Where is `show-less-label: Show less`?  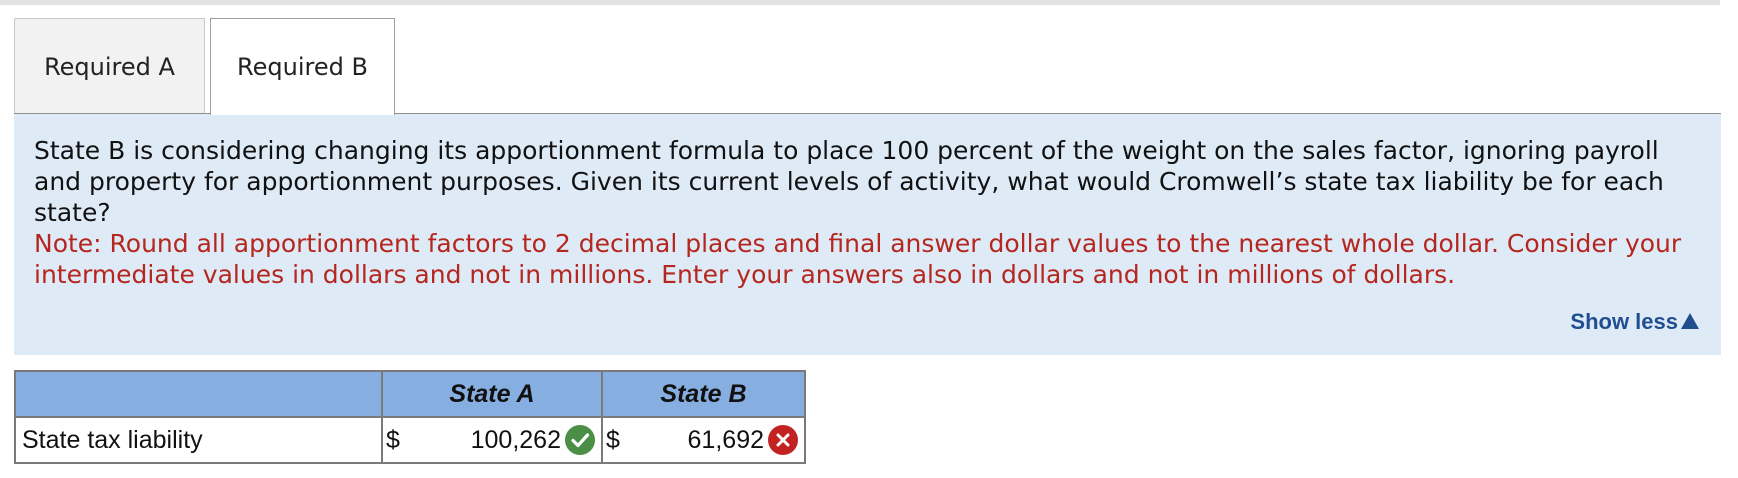
show-less-label: Show less is located at coordinates (1624, 321).